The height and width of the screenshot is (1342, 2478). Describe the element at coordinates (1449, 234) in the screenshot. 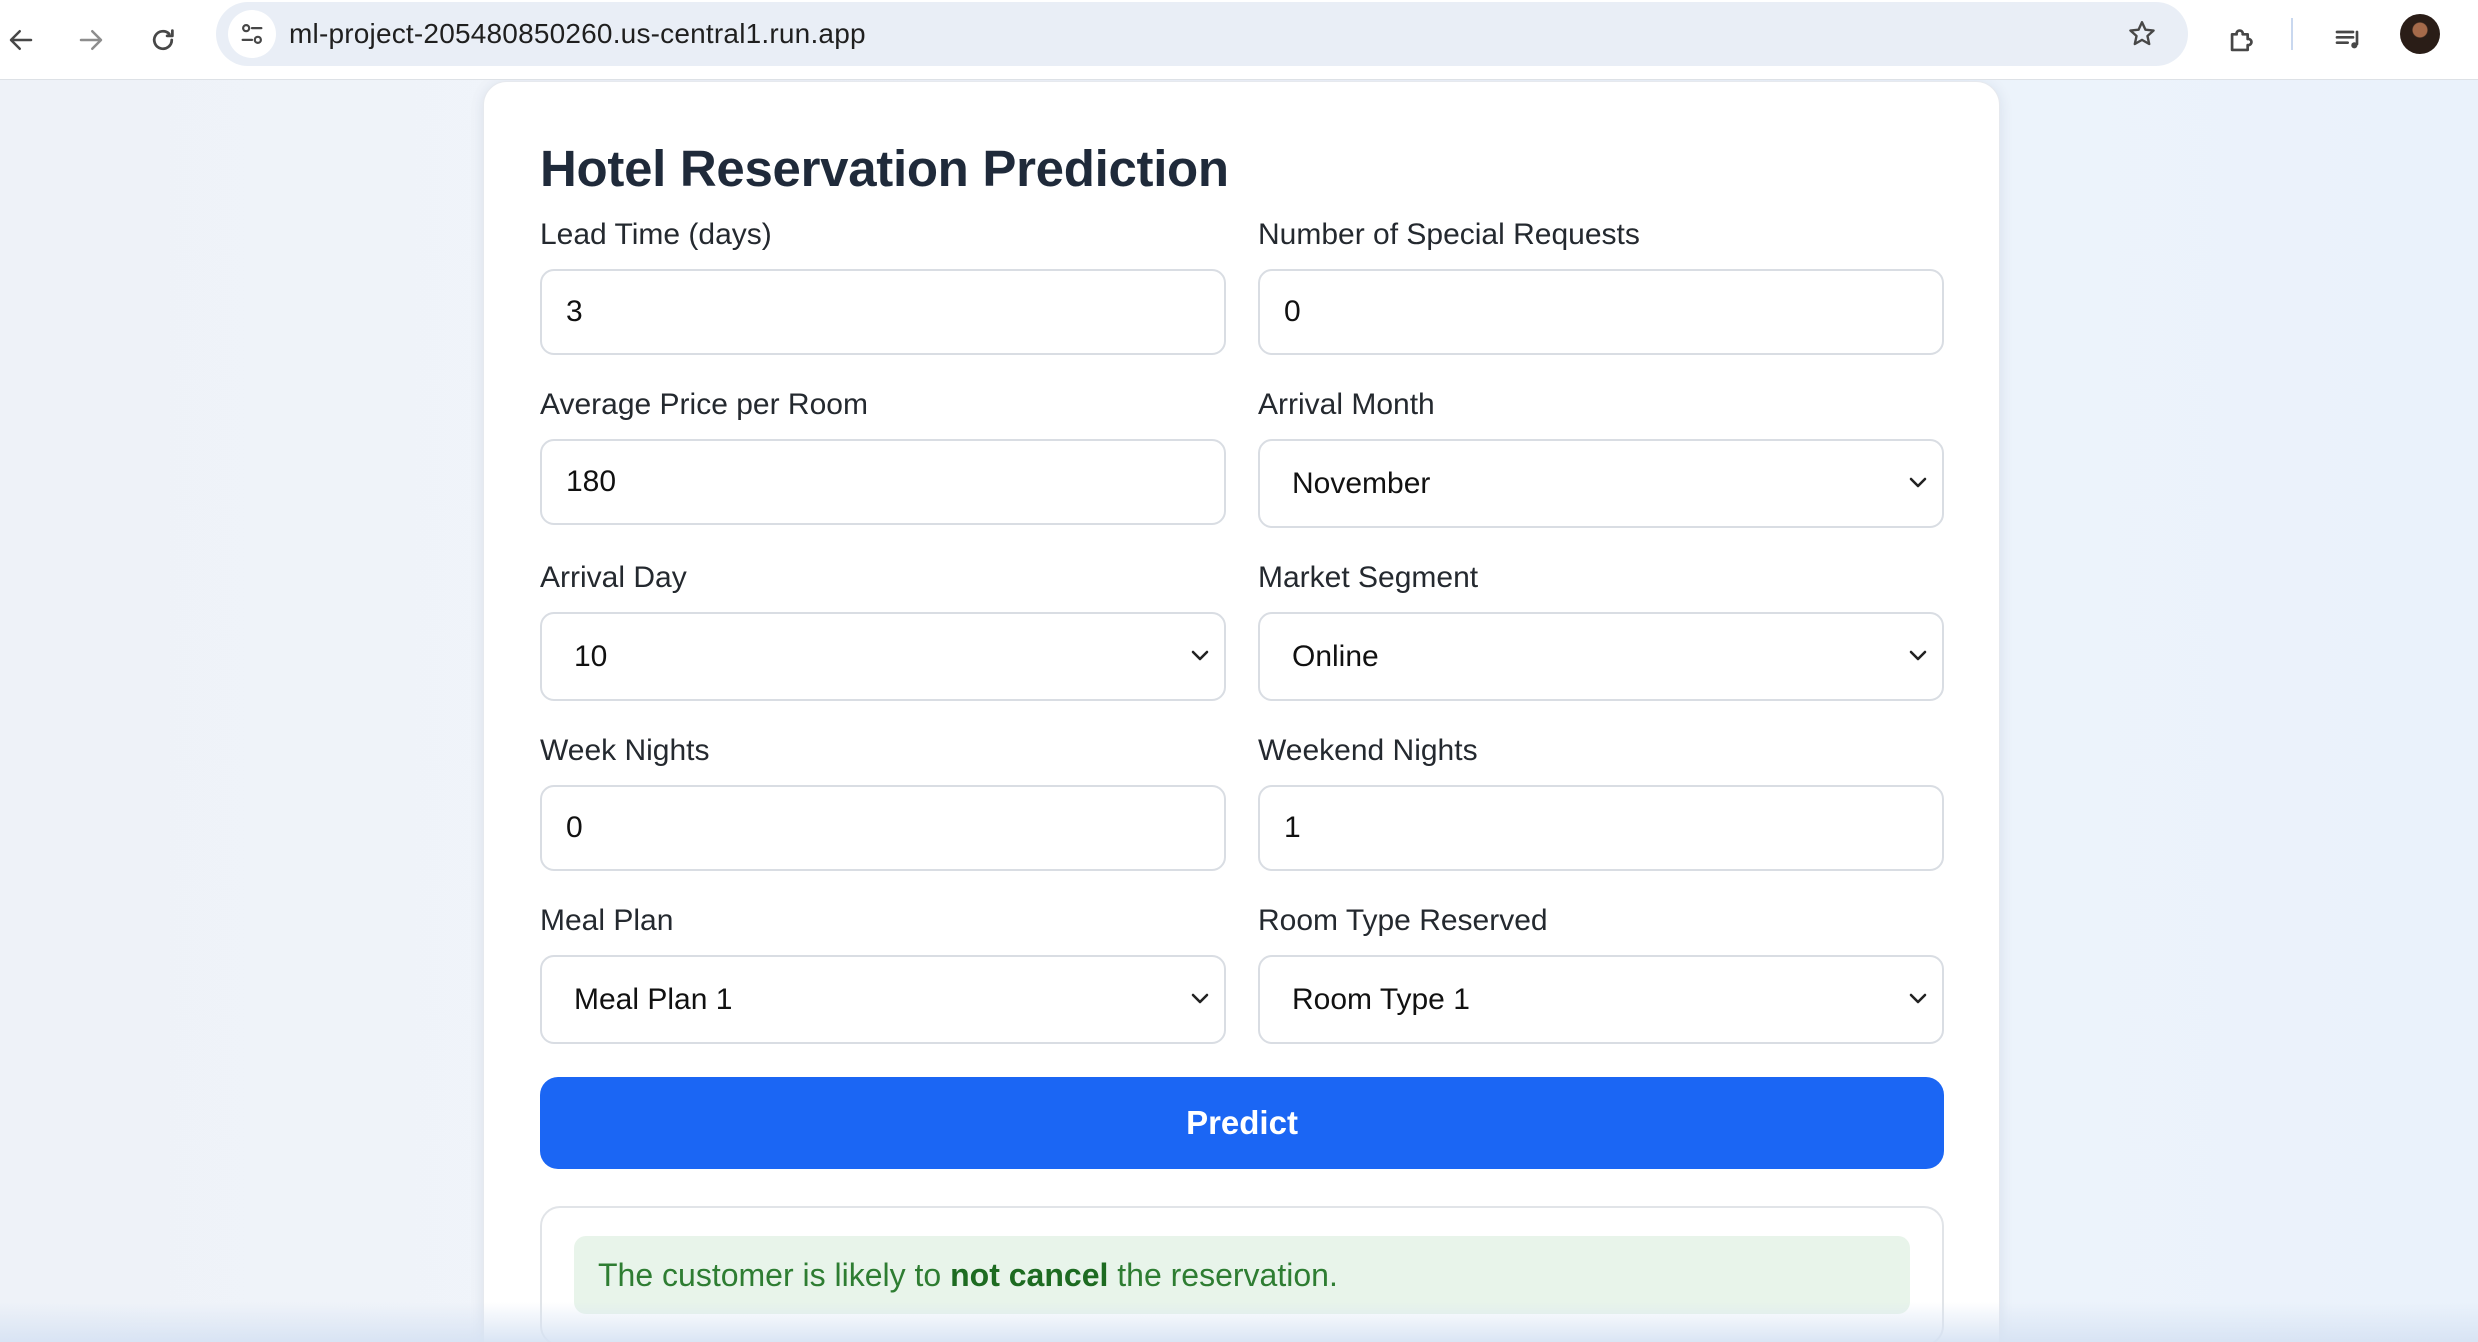

I see `special-requests-label: Number of Special Requests` at that location.